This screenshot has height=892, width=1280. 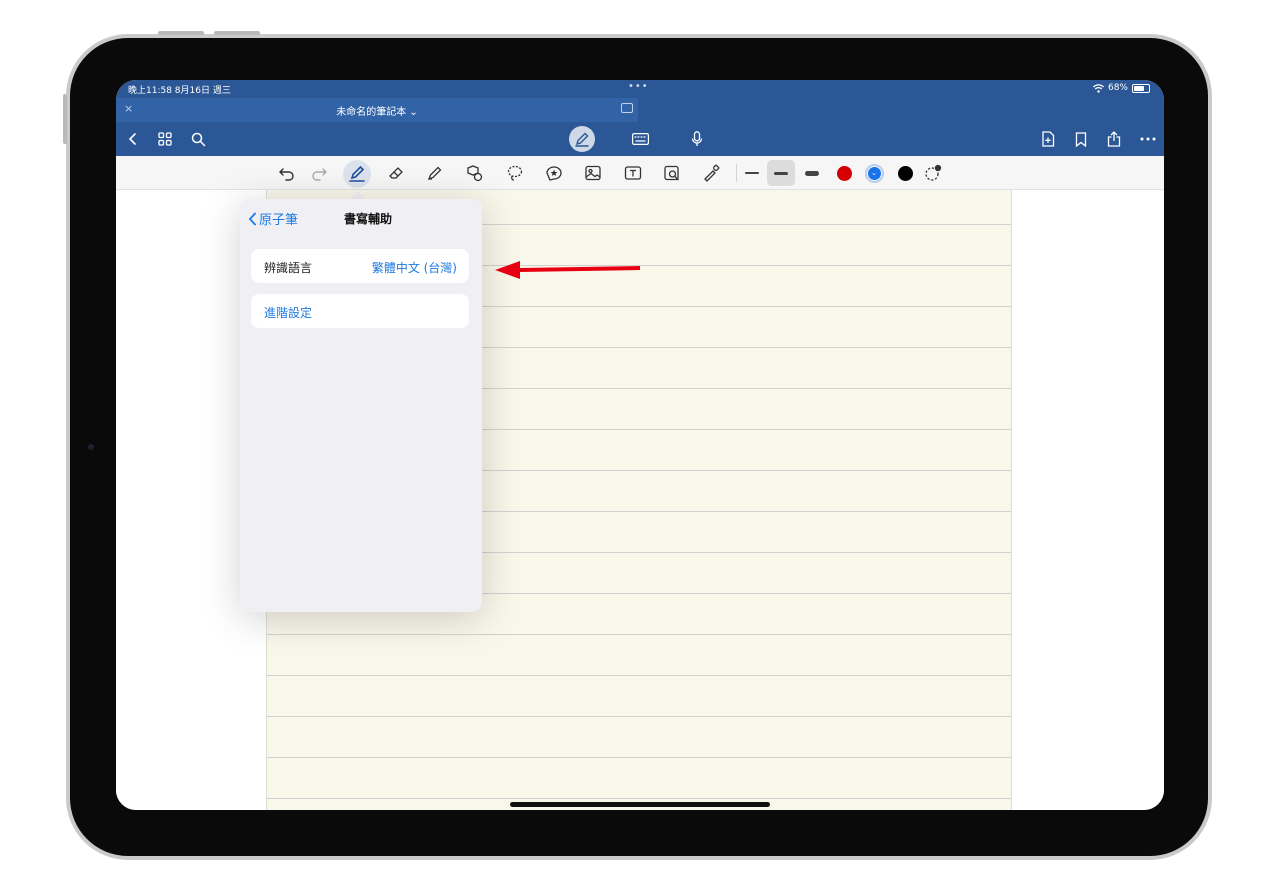 I want to click on top-button, so click(x=65, y=119).